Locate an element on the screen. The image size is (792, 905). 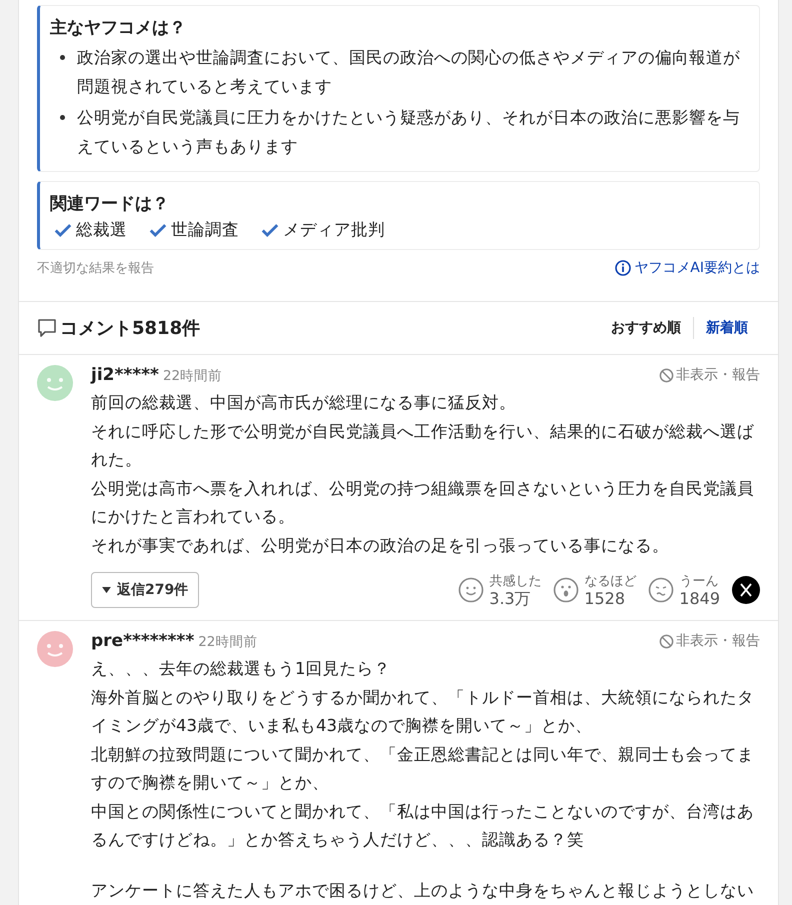
sort-tab: おすすめ順 is located at coordinates (646, 328).